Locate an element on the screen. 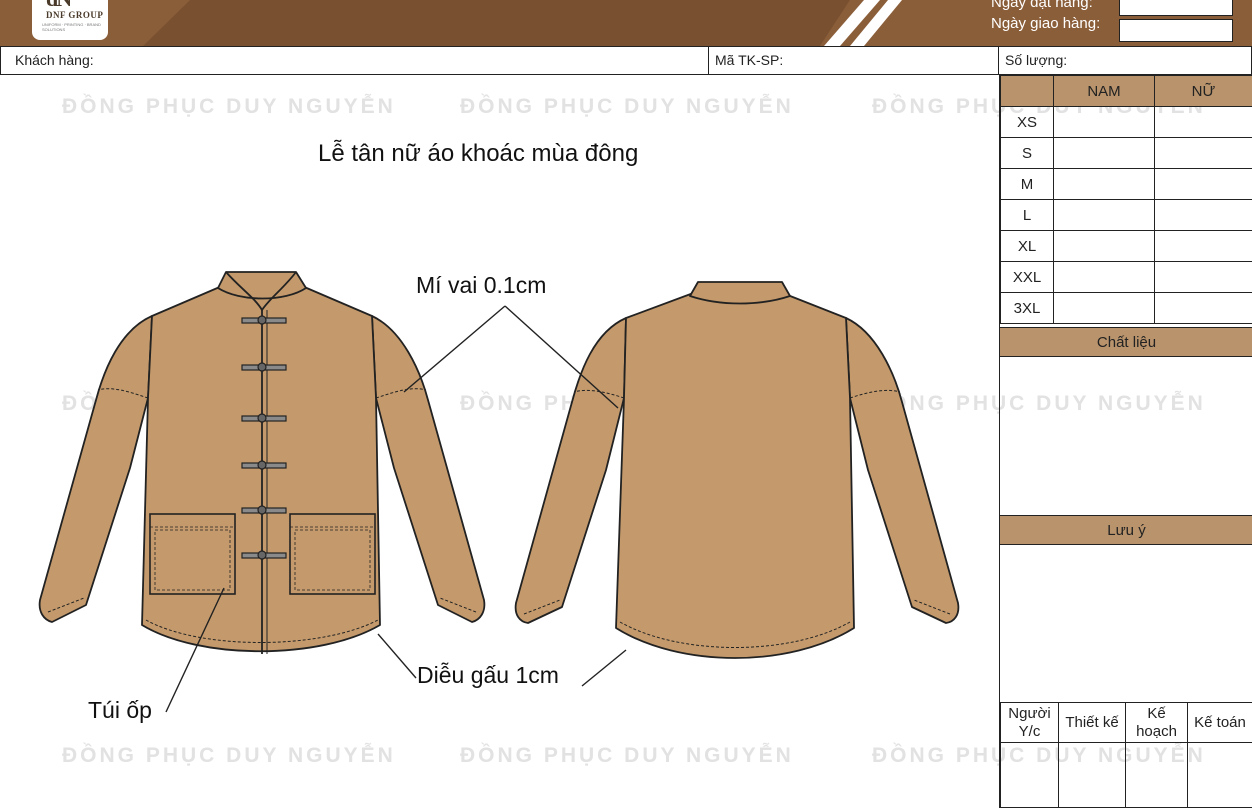 The height and width of the screenshot is (808, 1252). column-header-nu: NỮ is located at coordinates (1203, 91).